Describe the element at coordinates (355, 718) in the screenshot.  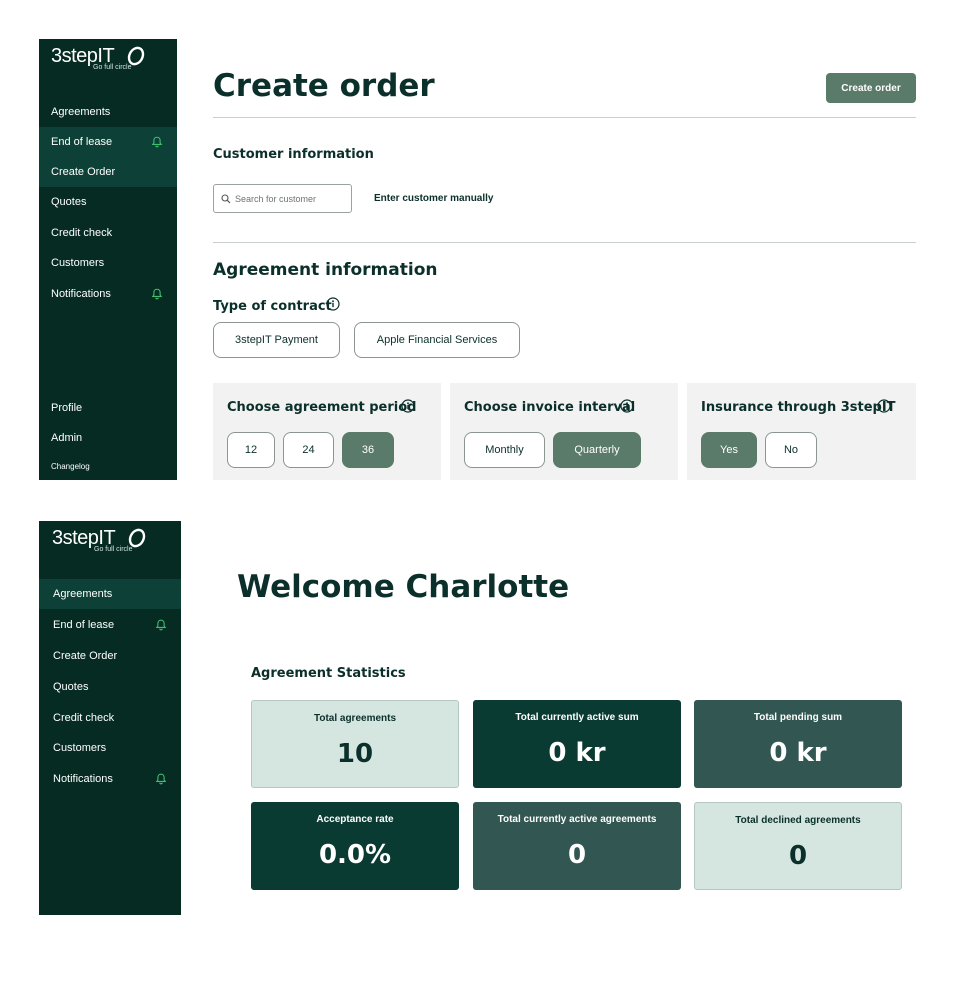
I see `stat-label: Total agreements` at that location.